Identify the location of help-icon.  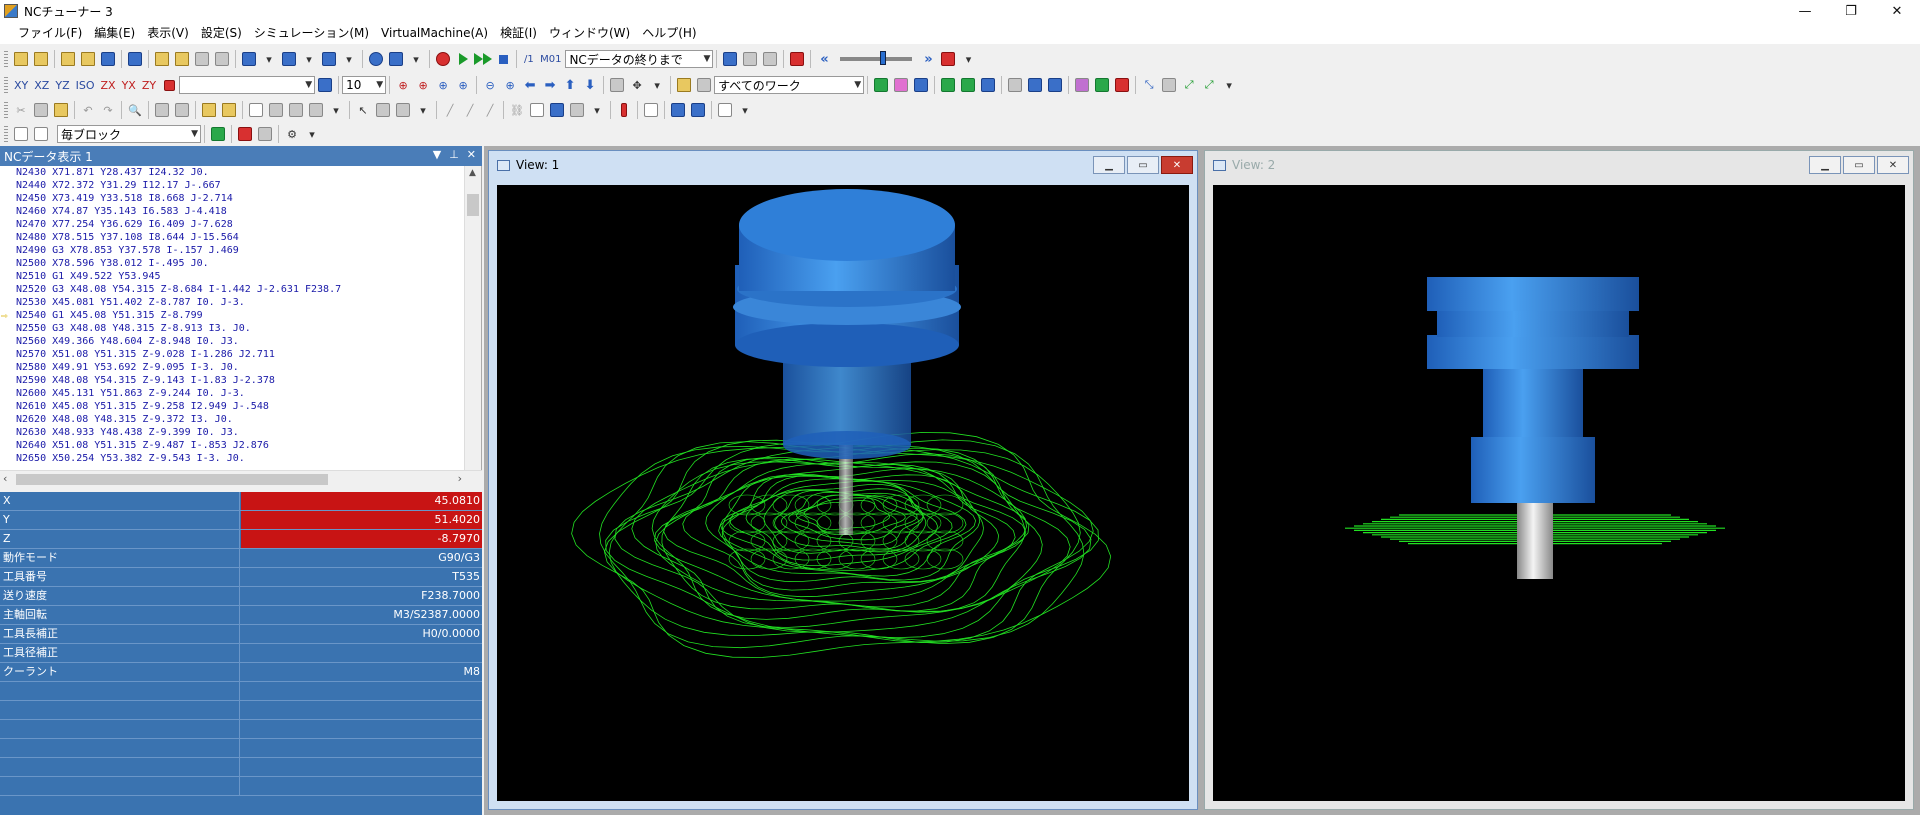
(376, 59).